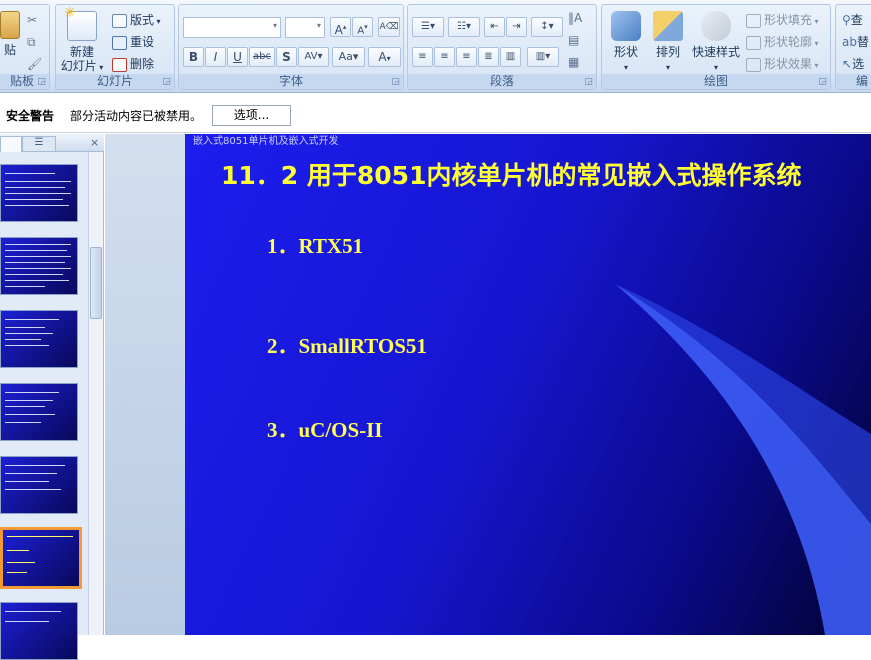 The width and height of the screenshot is (871, 660). I want to click on find-label: 查, so click(856, 20).